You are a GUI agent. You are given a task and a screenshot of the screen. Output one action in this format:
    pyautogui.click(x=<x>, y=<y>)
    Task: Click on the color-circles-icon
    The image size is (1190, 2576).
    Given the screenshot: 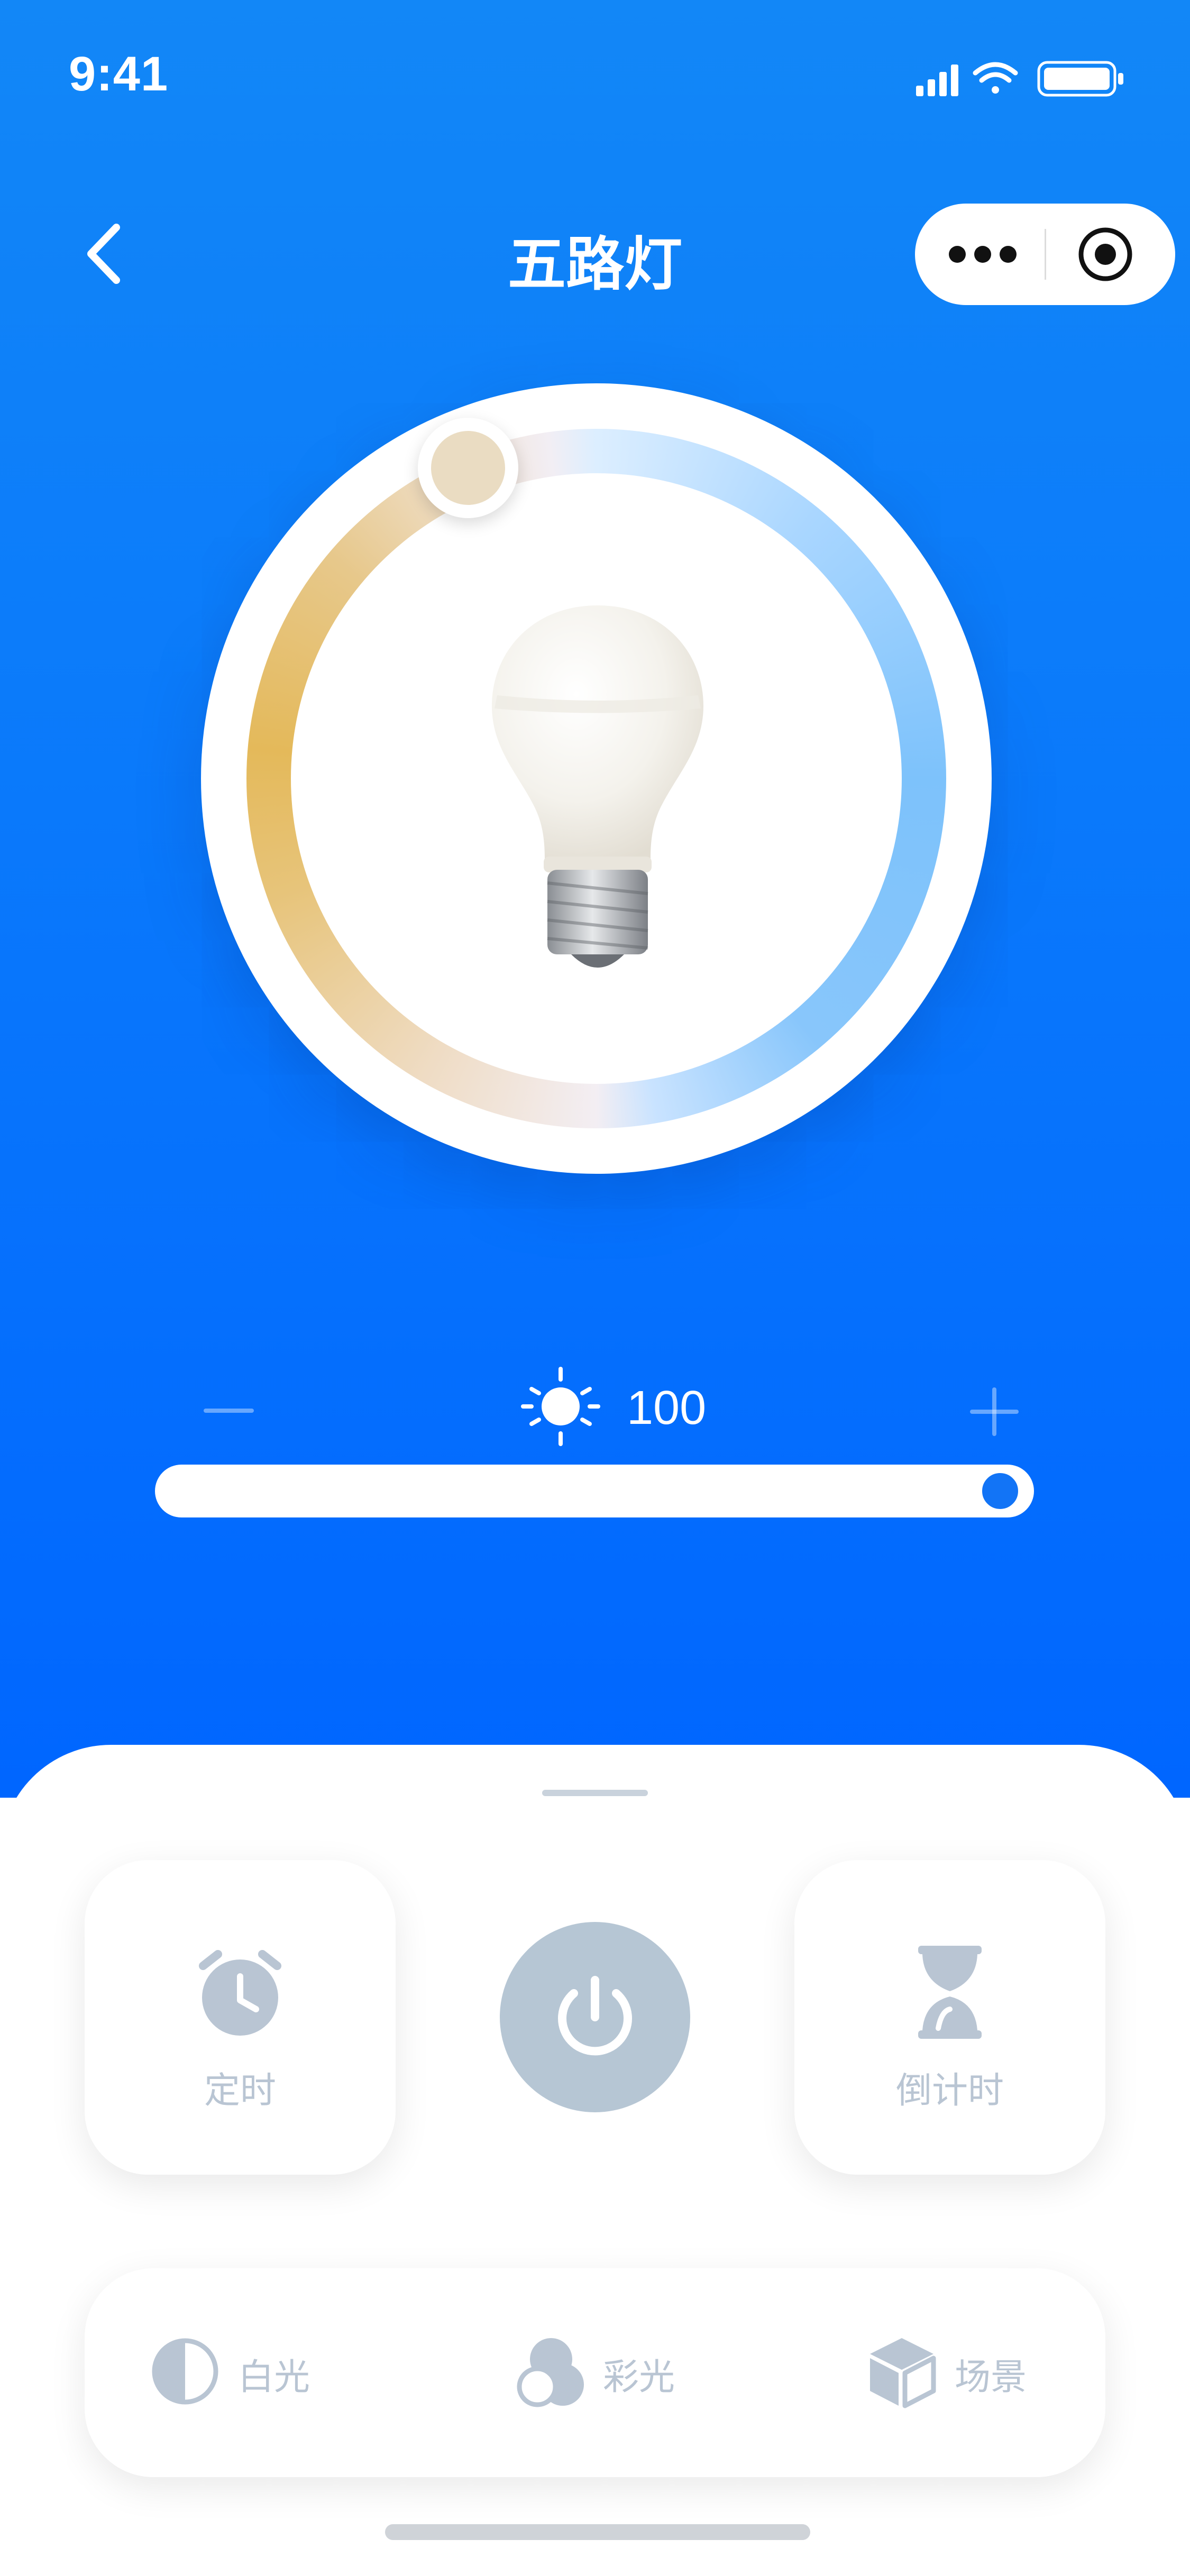 What is the action you would take?
    pyautogui.click(x=550, y=2372)
    